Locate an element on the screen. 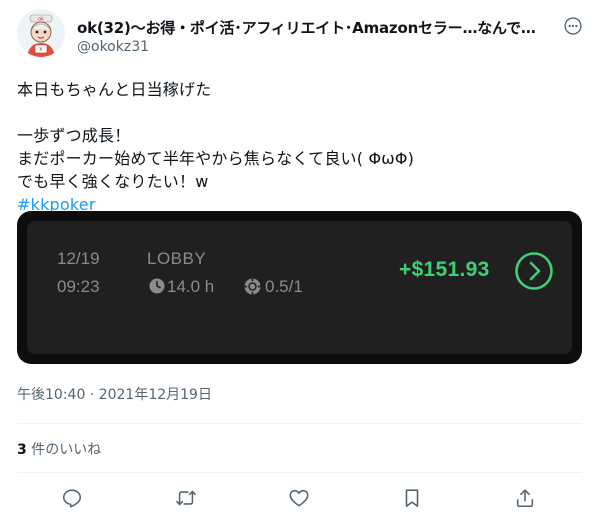 The width and height of the screenshot is (599, 520). session-stakes: 0.5/1 is located at coordinates (284, 286).